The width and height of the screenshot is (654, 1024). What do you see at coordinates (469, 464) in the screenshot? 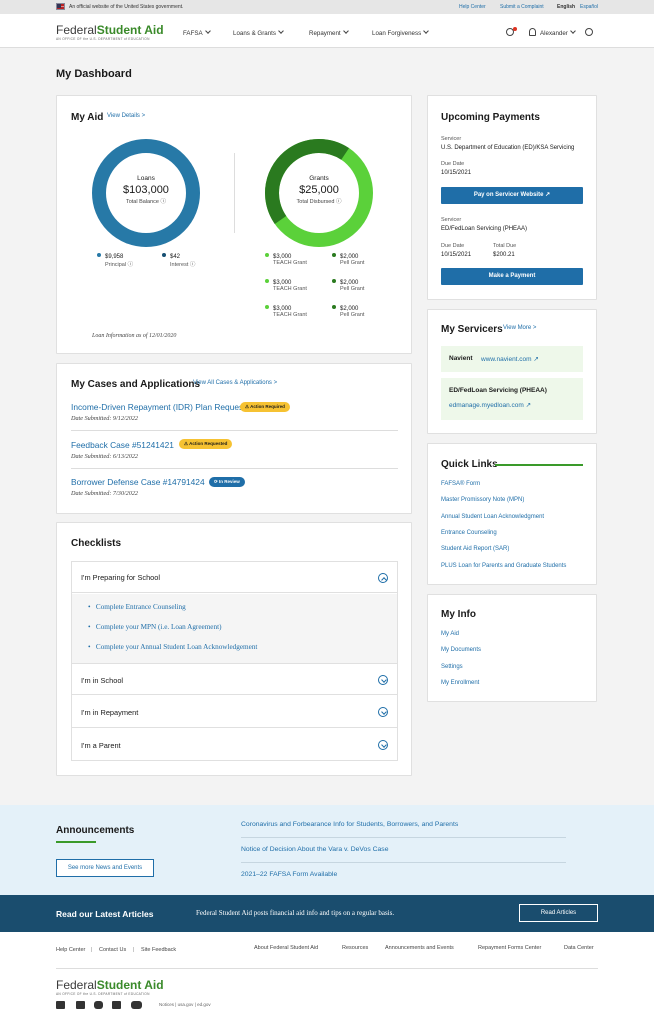
I see `quick-links-title: Quick Links` at bounding box center [469, 464].